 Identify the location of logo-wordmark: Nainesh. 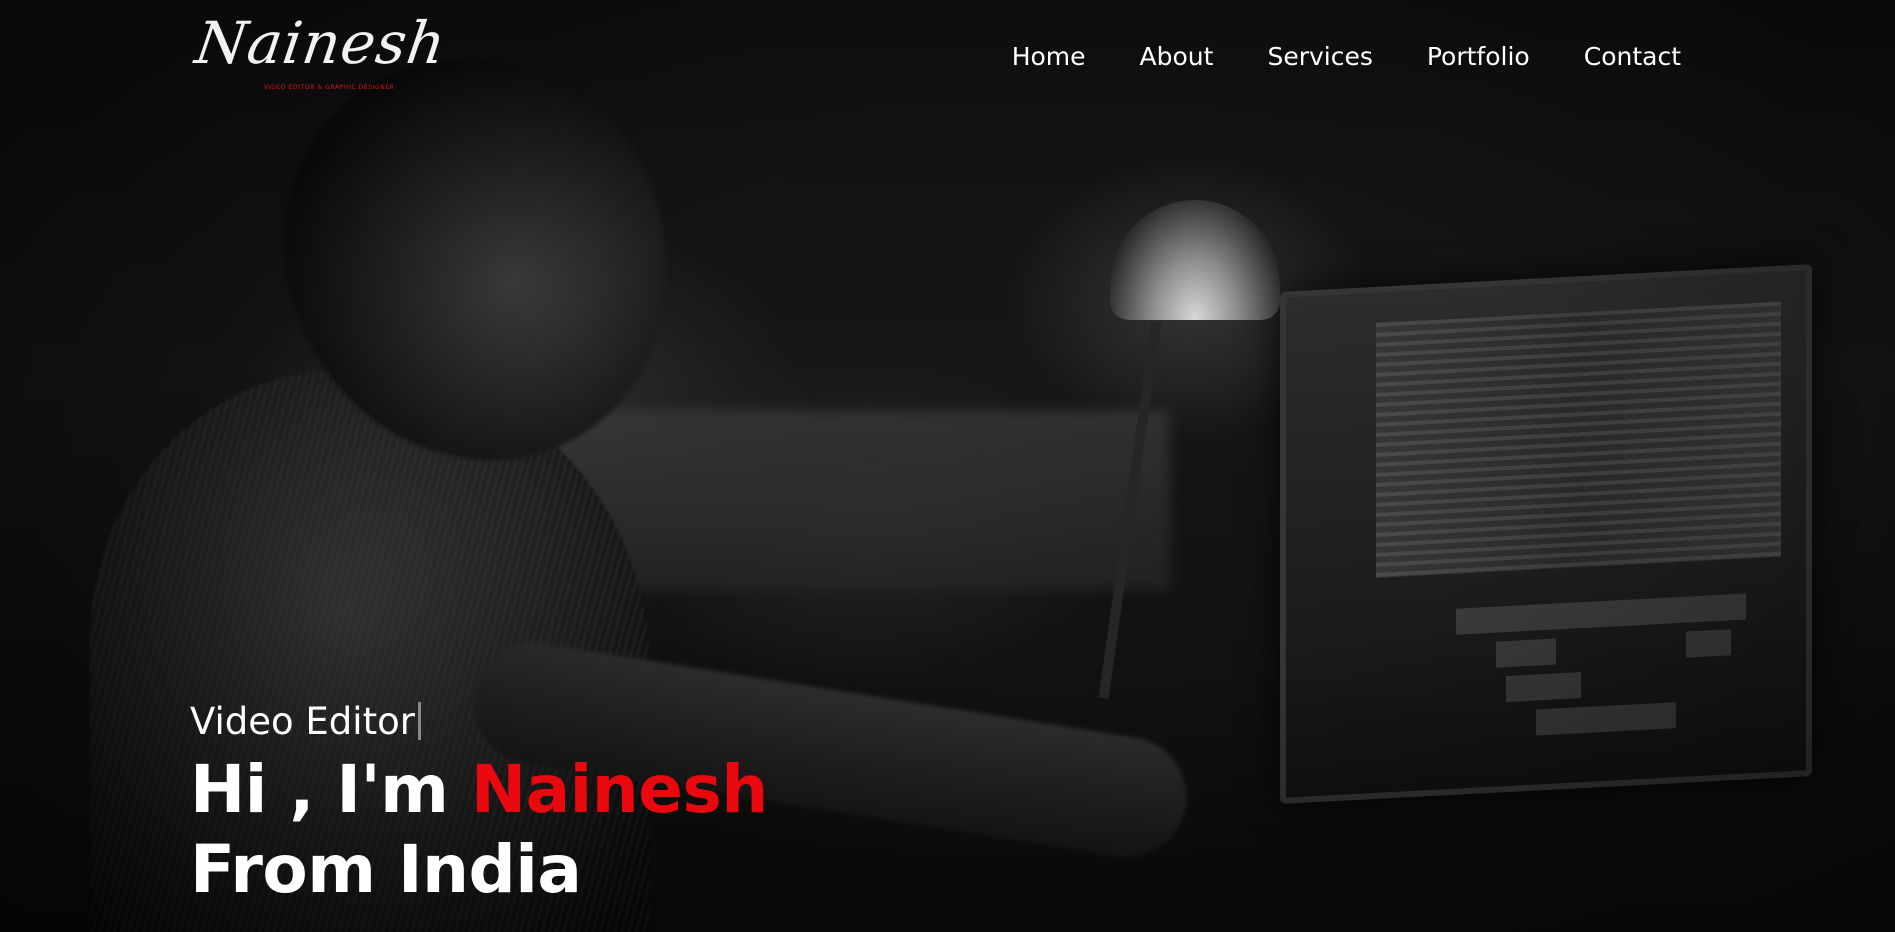
(321, 43).